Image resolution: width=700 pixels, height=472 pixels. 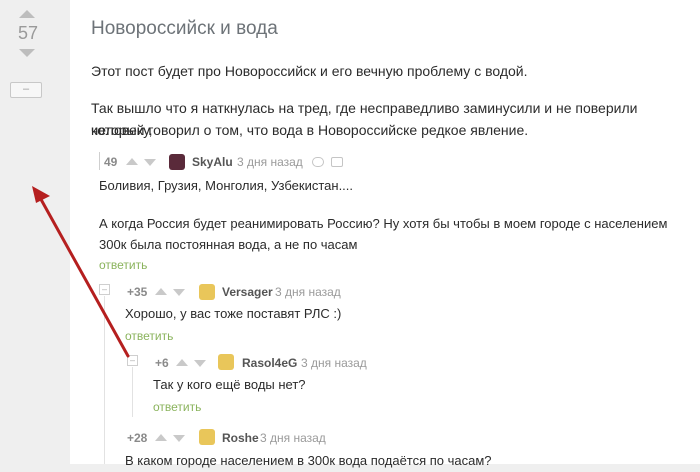 I want to click on red-annotation-arrow, so click(x=81, y=272).